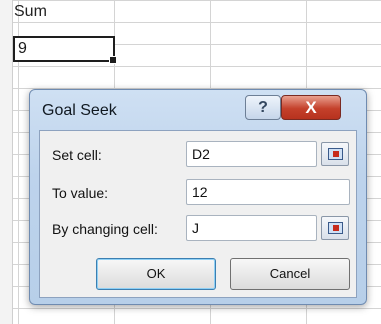 The width and height of the screenshot is (381, 324). What do you see at coordinates (251, 228) in the screenshot?
I see `changing-cell-field: J` at bounding box center [251, 228].